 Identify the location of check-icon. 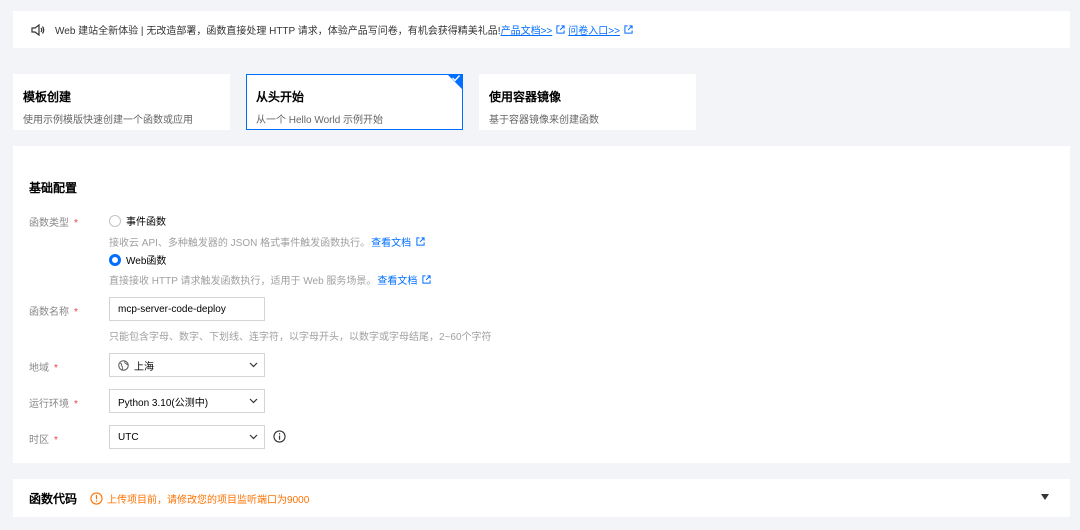
(456, 78).